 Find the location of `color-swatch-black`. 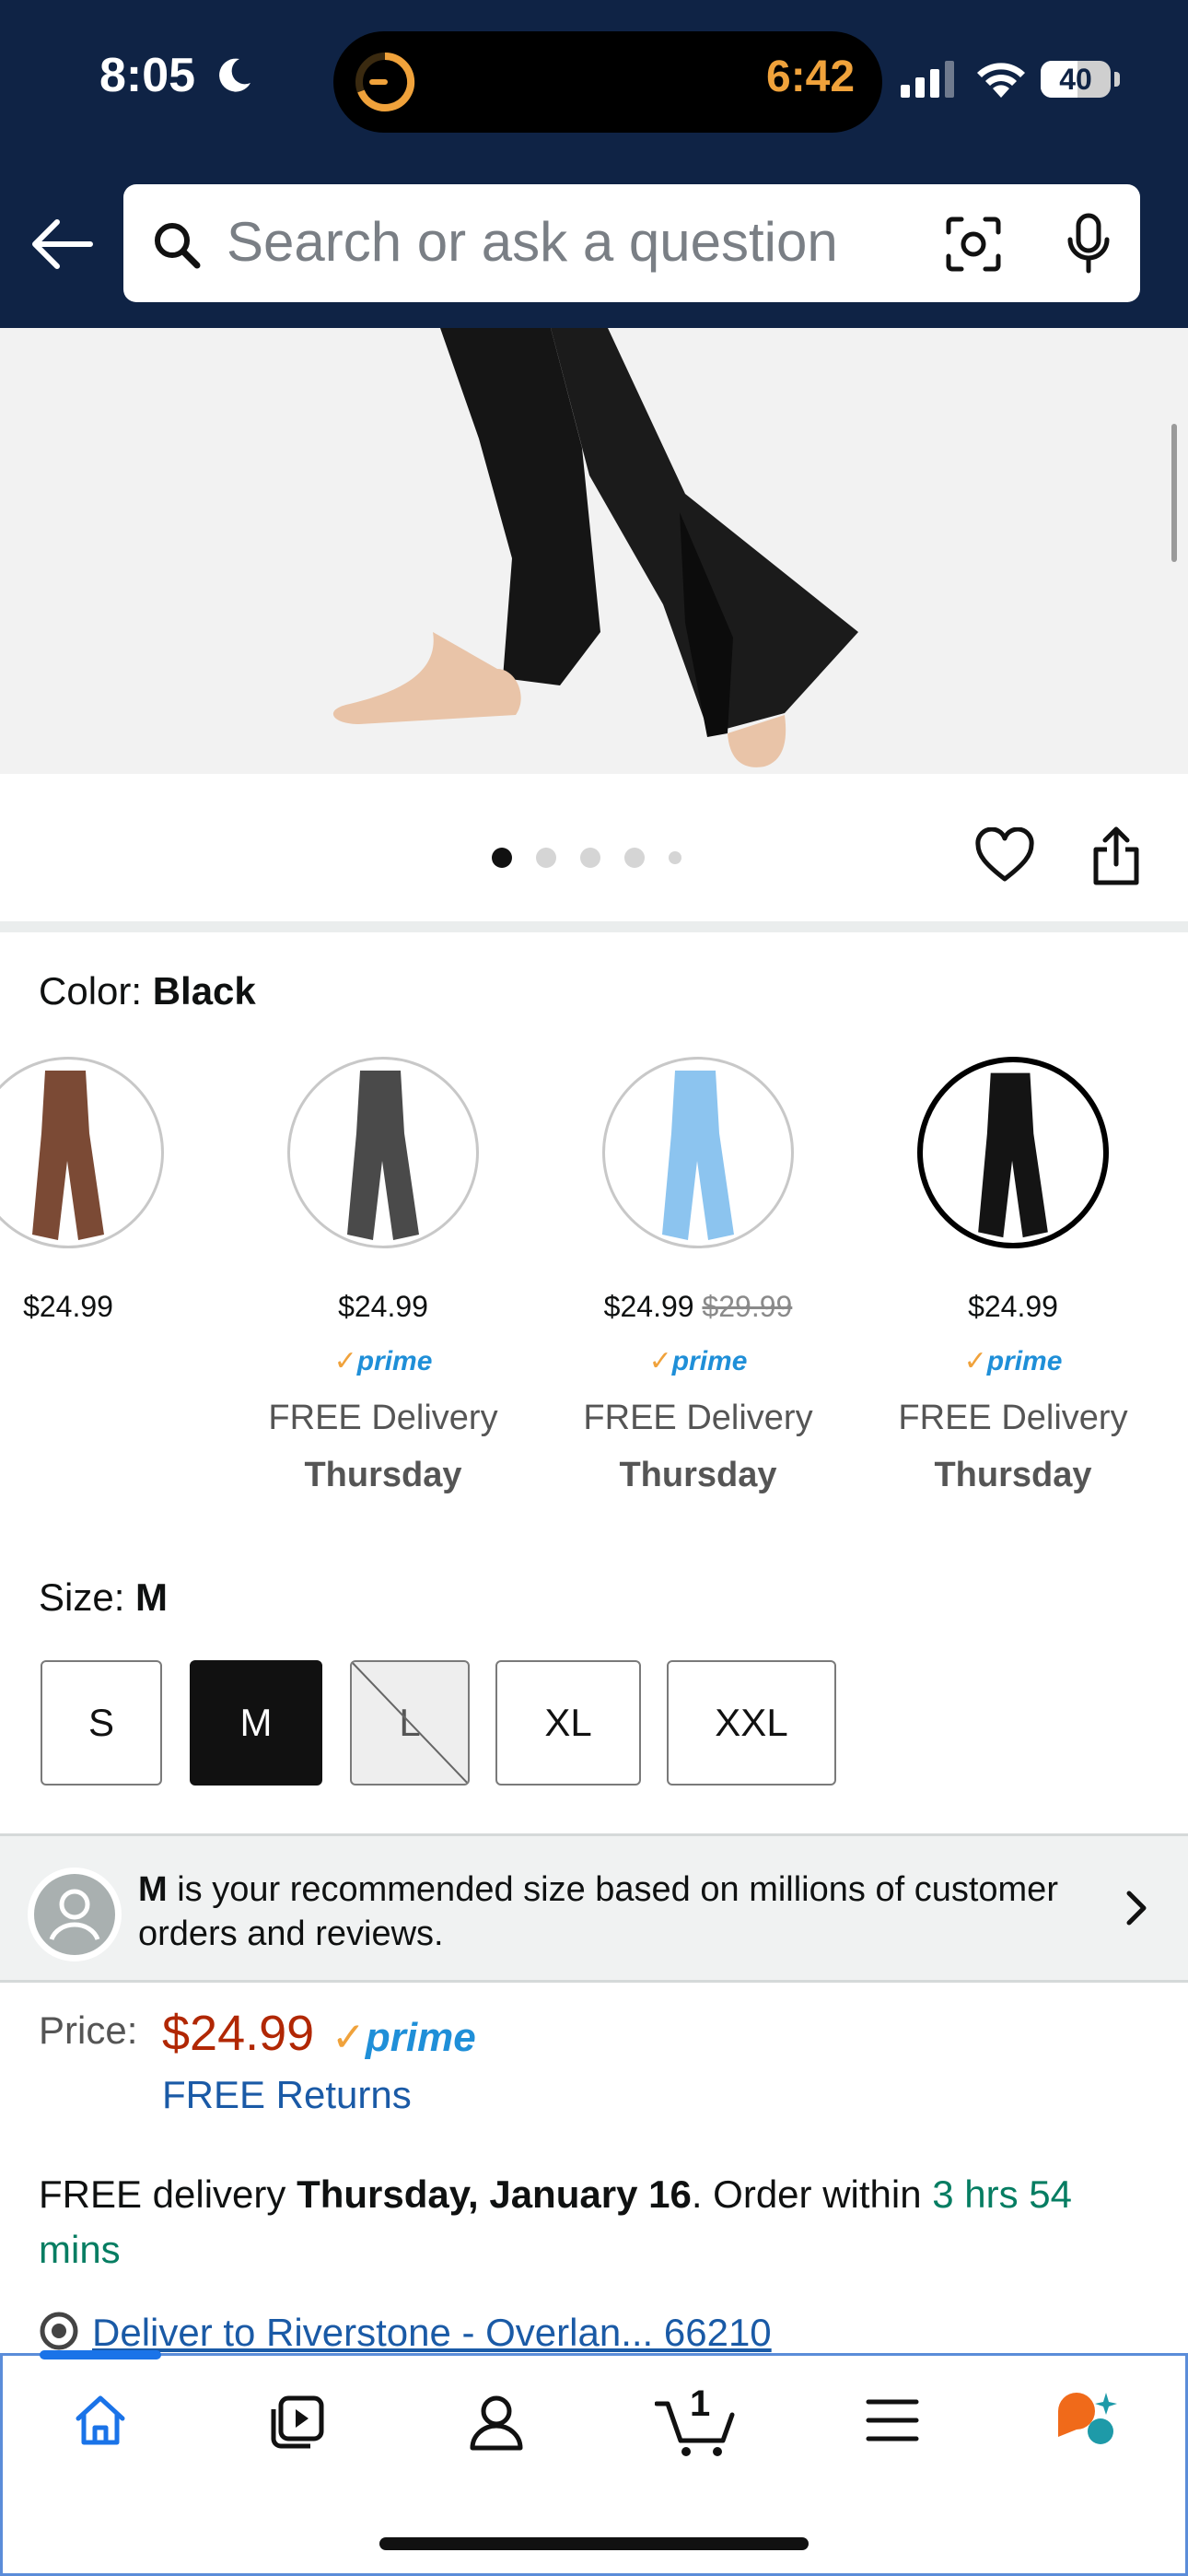

color-swatch-black is located at coordinates (1013, 1152).